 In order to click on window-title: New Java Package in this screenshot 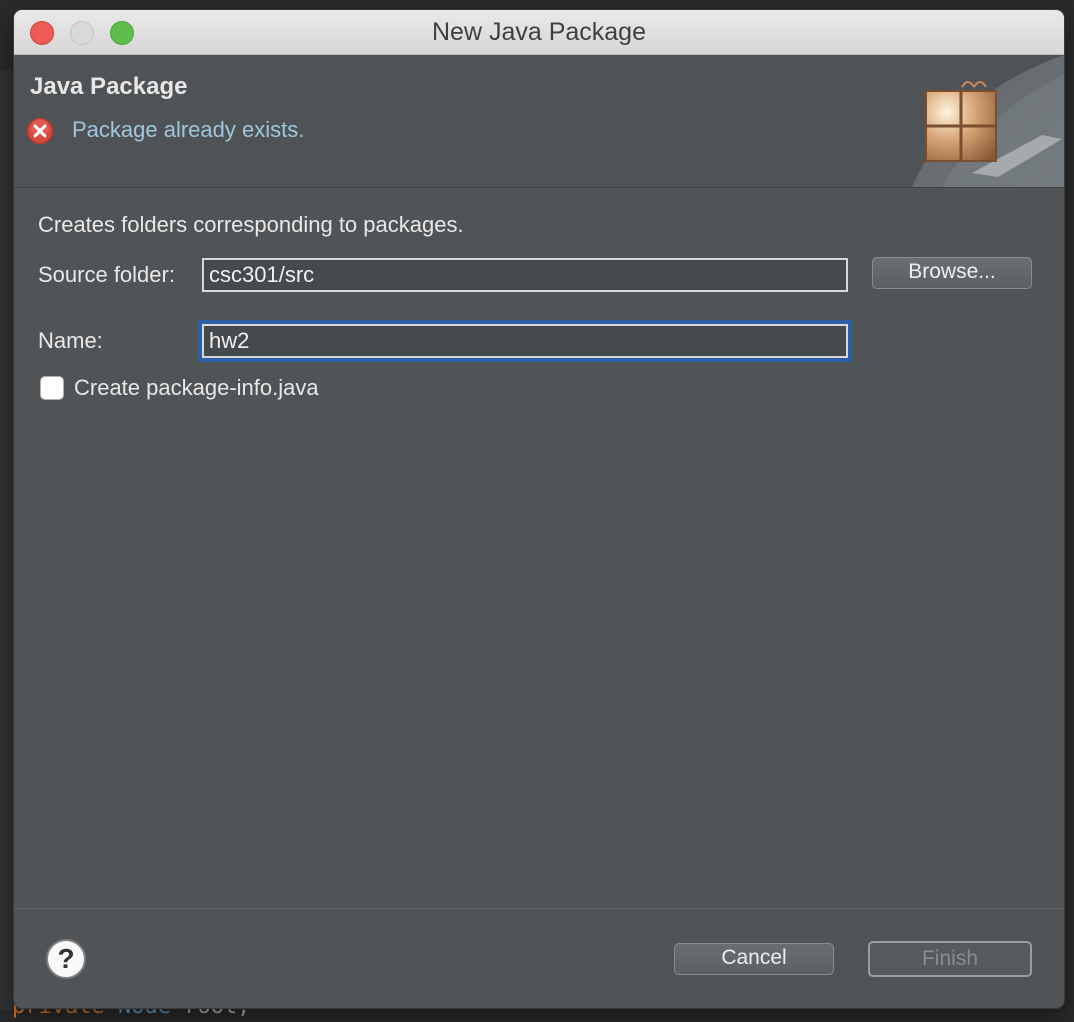, I will do `click(538, 32)`.